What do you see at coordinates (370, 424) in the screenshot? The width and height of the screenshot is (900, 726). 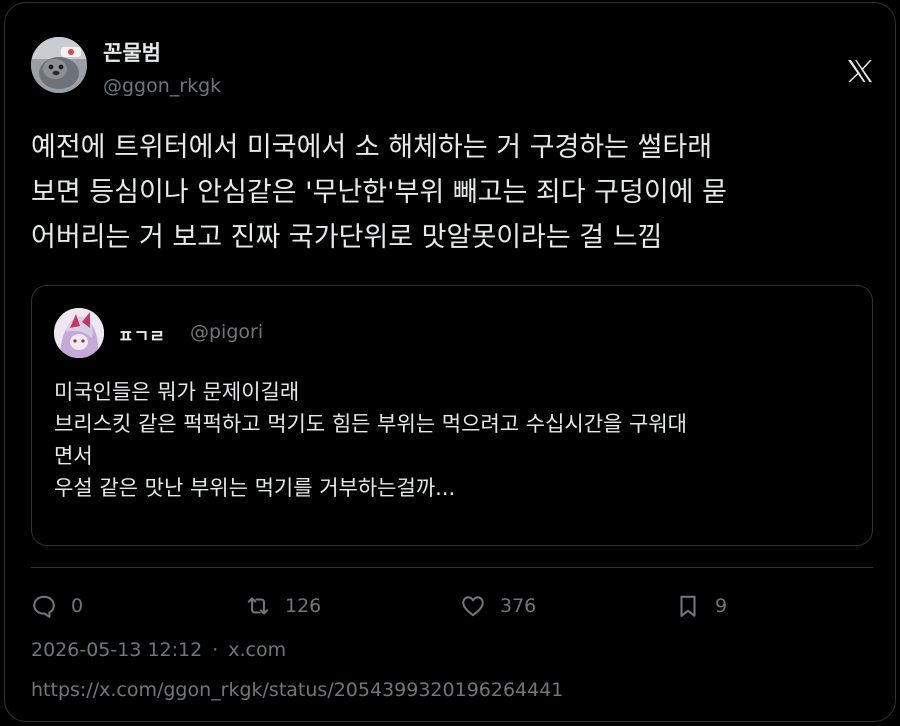 I see `quoted-text-line: 브리스킷 같은 퍽퍽하고 먹기도 힘든 부위는 먹으려고 수십시간을 구워대` at bounding box center [370, 424].